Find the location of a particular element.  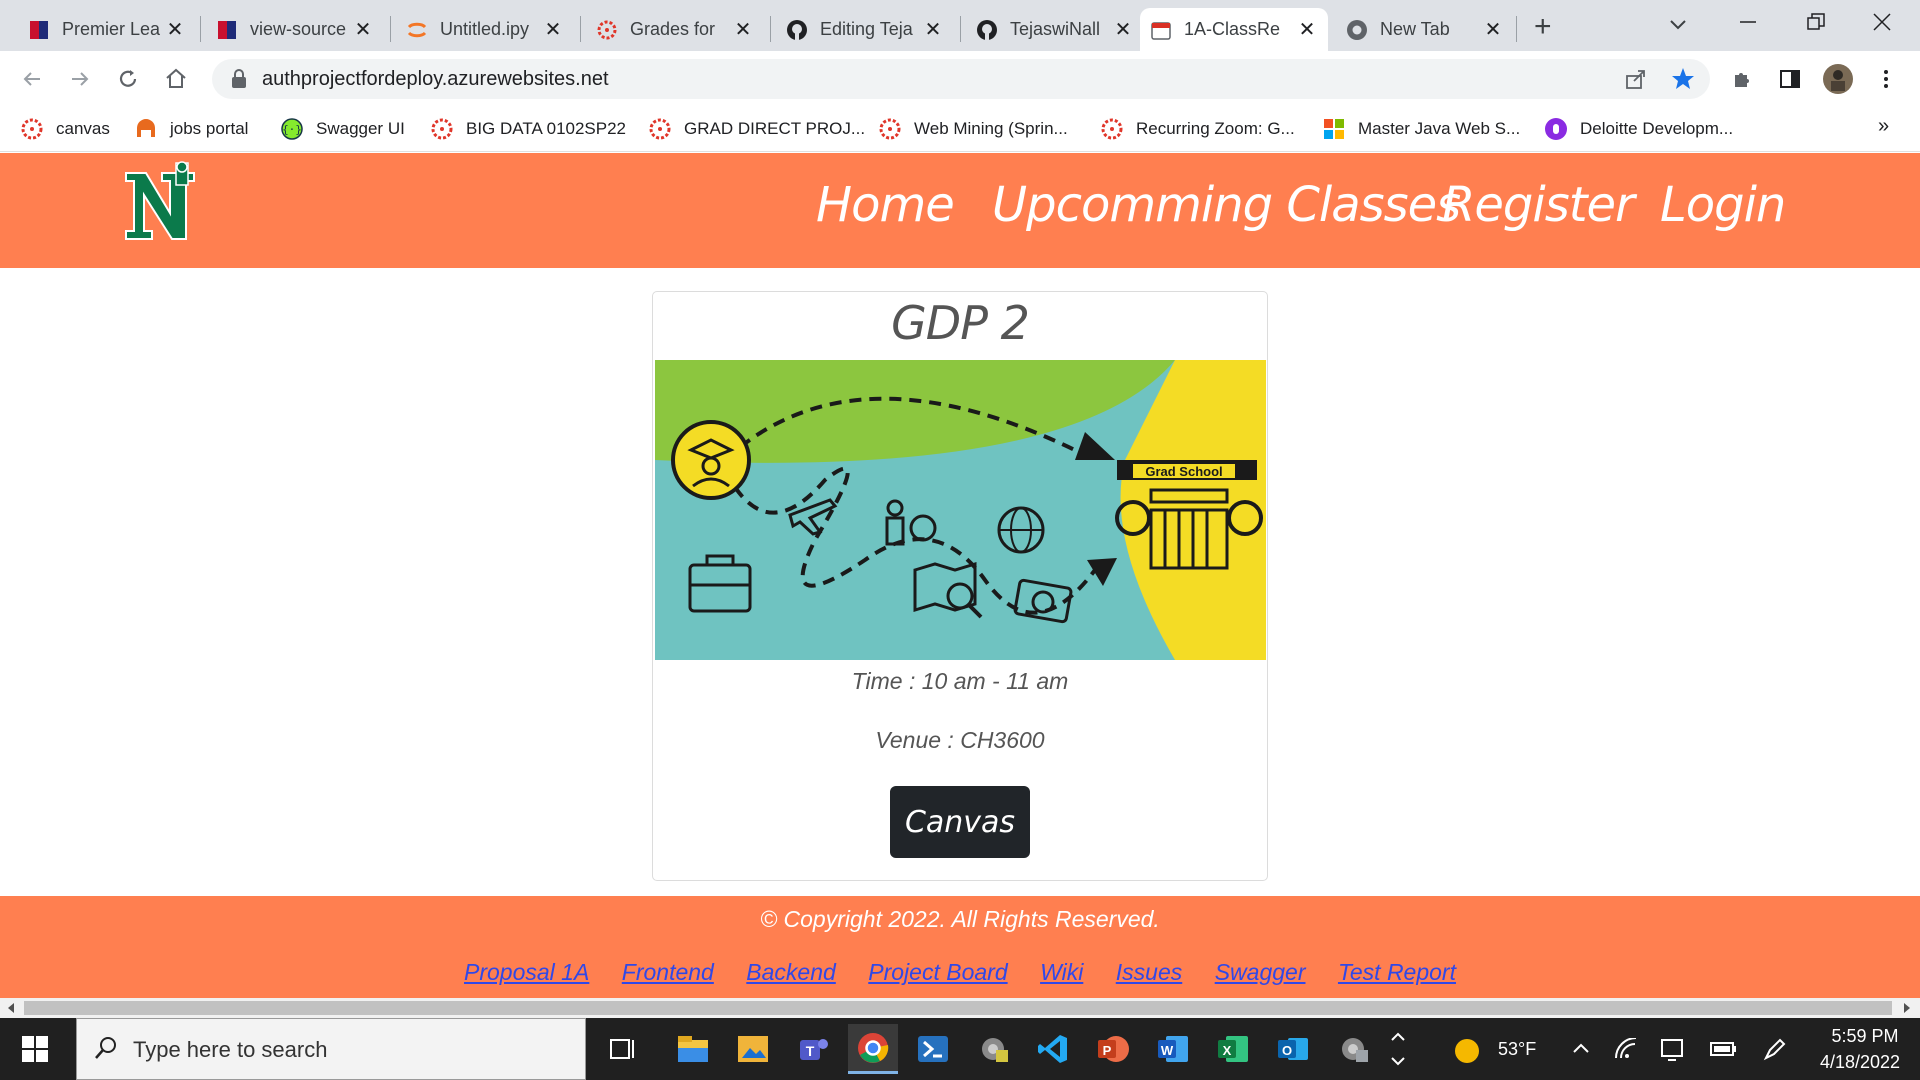

browser-tab: Grades for ✕ is located at coordinates (675, 29).